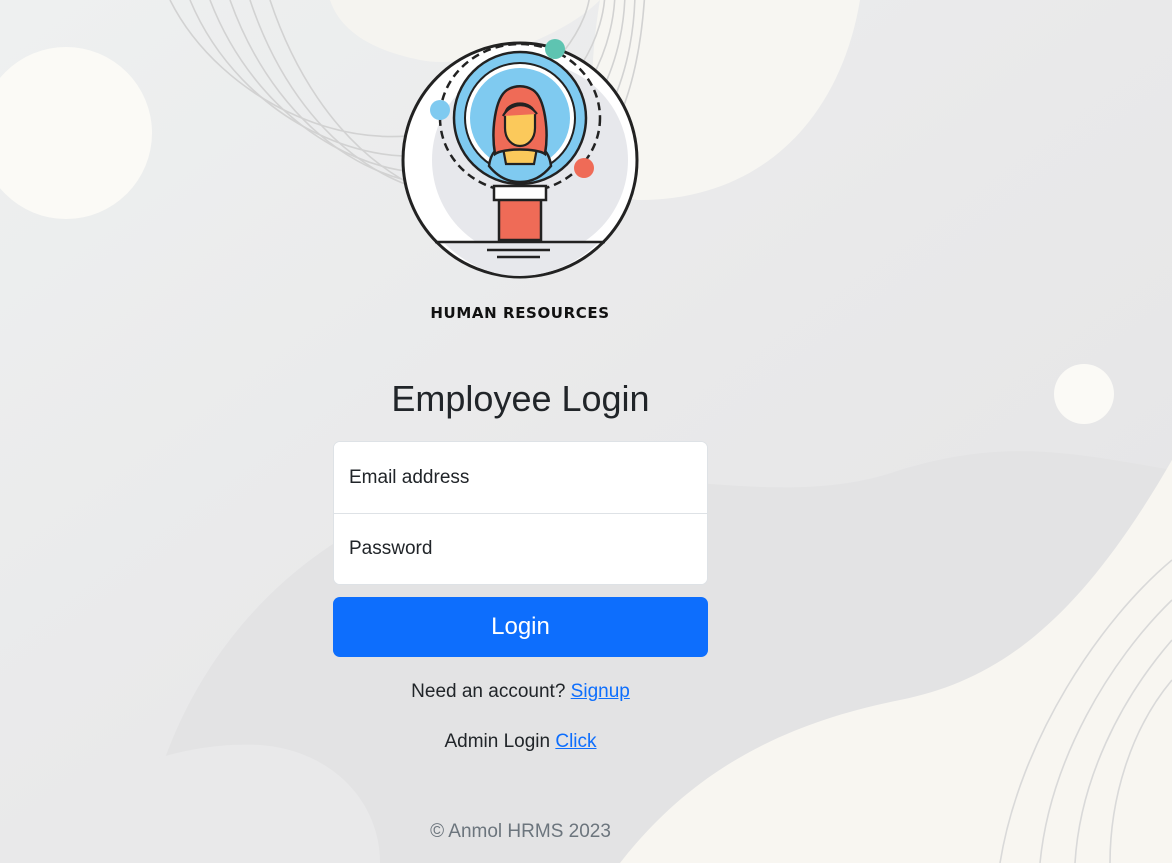 The width and height of the screenshot is (1172, 863). What do you see at coordinates (520, 477) in the screenshot?
I see `email-input` at bounding box center [520, 477].